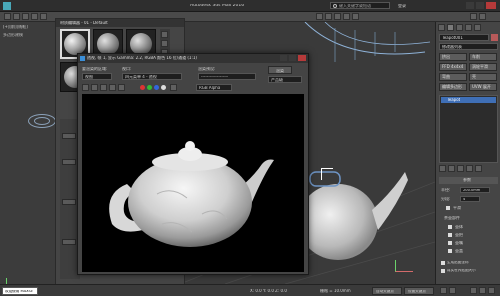  I want to click on mod-btn-1: 车削, so click(483, 57).